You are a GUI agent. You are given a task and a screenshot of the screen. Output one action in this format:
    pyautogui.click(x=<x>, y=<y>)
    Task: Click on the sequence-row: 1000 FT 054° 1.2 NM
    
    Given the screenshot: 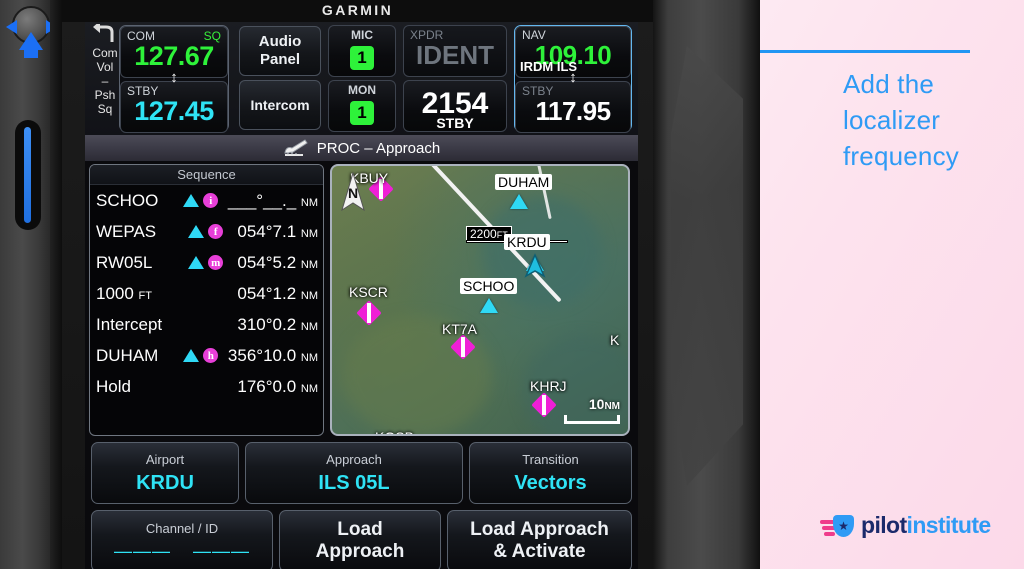 What is the action you would take?
    pyautogui.click(x=206, y=293)
    